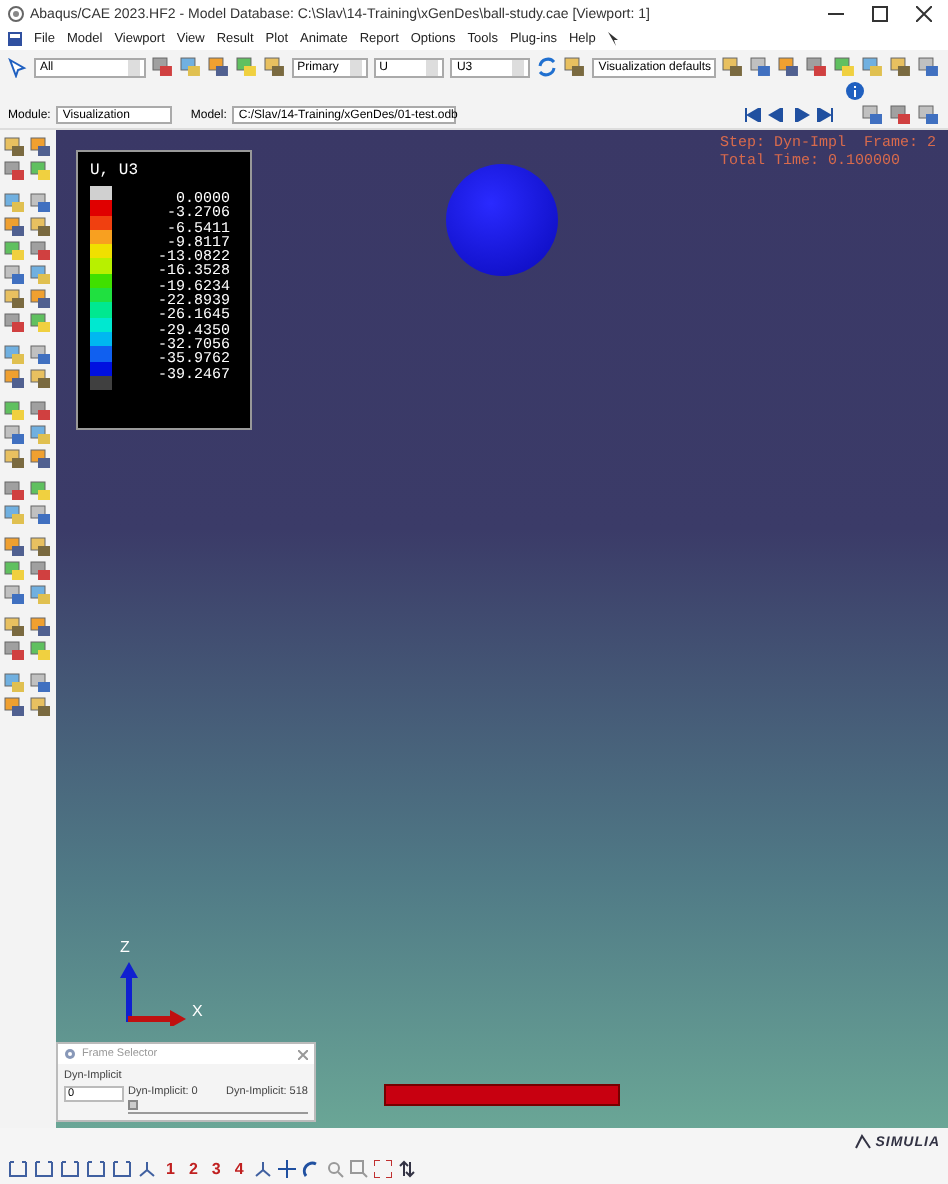 The width and height of the screenshot is (948, 1184). I want to click on x-axis-arrow, so click(157, 1018).